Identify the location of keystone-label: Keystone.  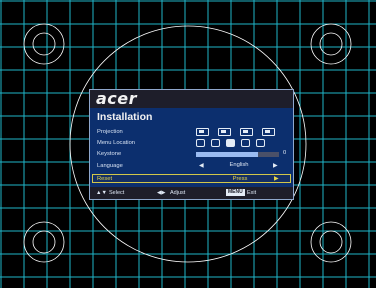
(109, 154).